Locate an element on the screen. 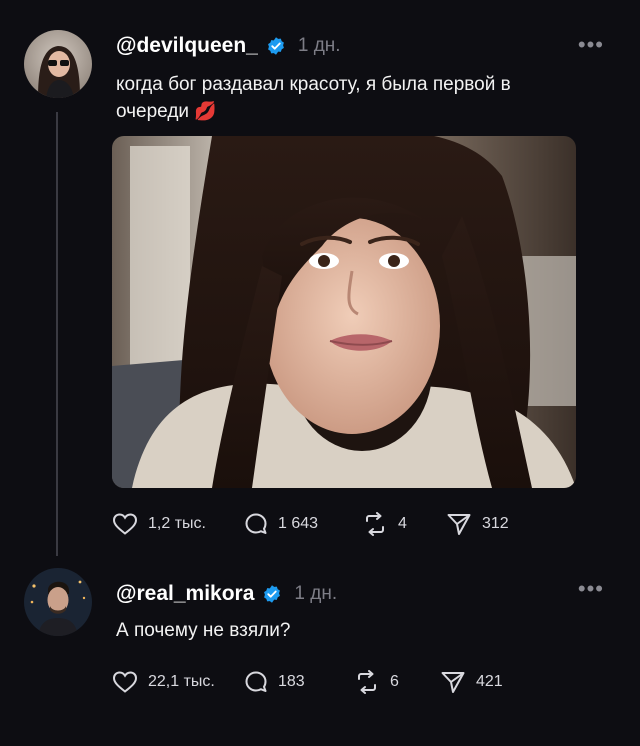 The height and width of the screenshot is (746, 640). post-text: А почему не взяли? is located at coordinates (351, 631).